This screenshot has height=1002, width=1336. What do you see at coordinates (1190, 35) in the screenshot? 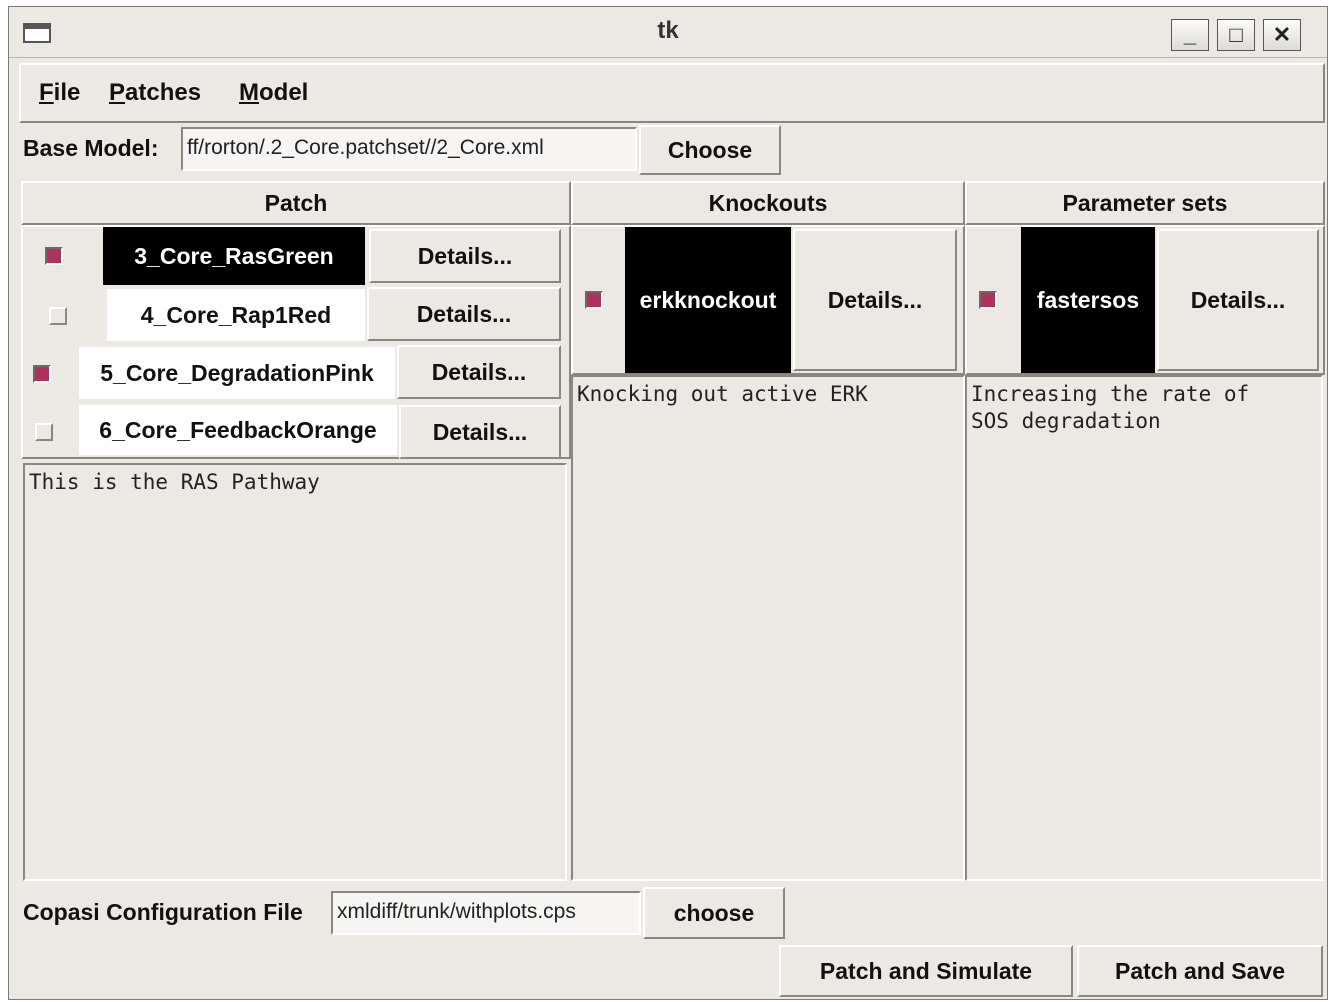
I see `minimize-button: _` at bounding box center [1190, 35].